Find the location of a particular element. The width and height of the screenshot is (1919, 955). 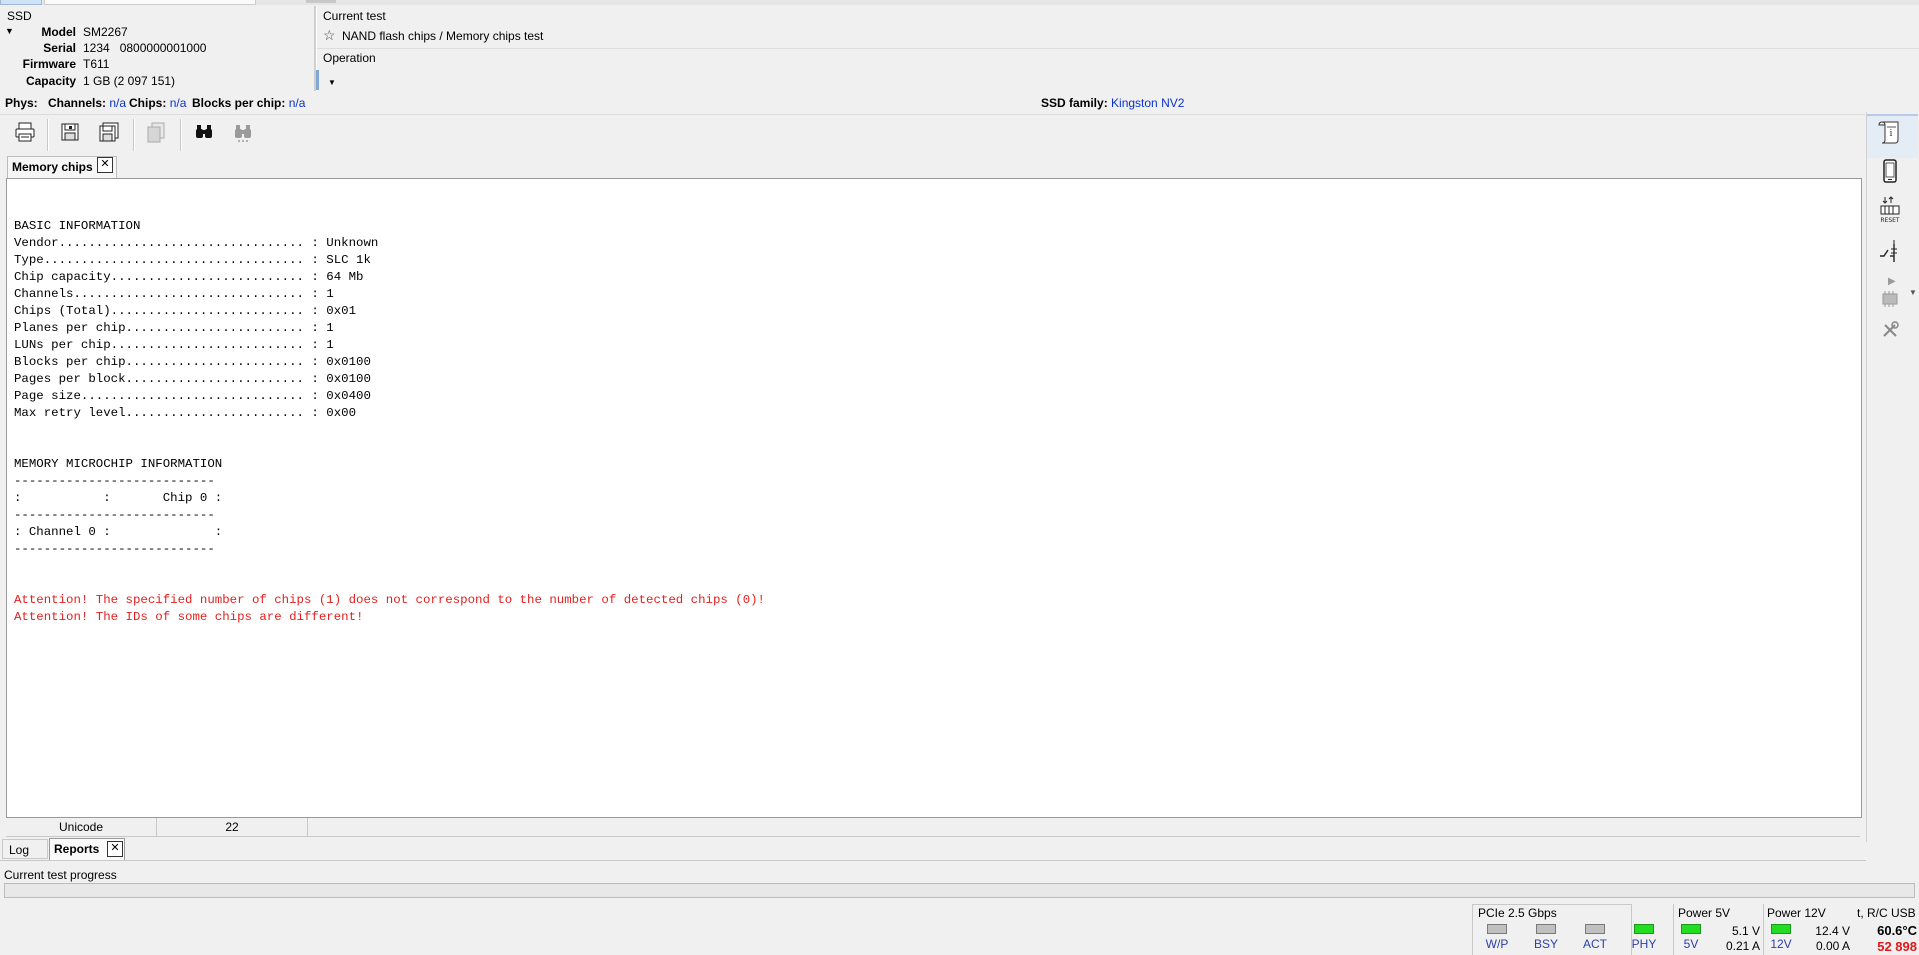

report-line: : Channel 0 : : is located at coordinates (118, 532).